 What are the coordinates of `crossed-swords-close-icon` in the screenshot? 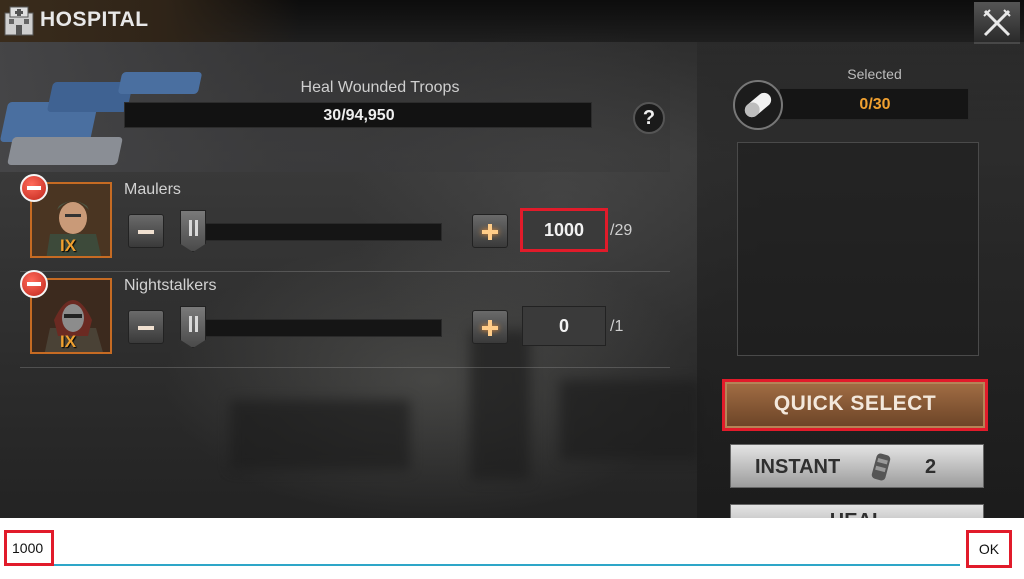 It's located at (997, 23).